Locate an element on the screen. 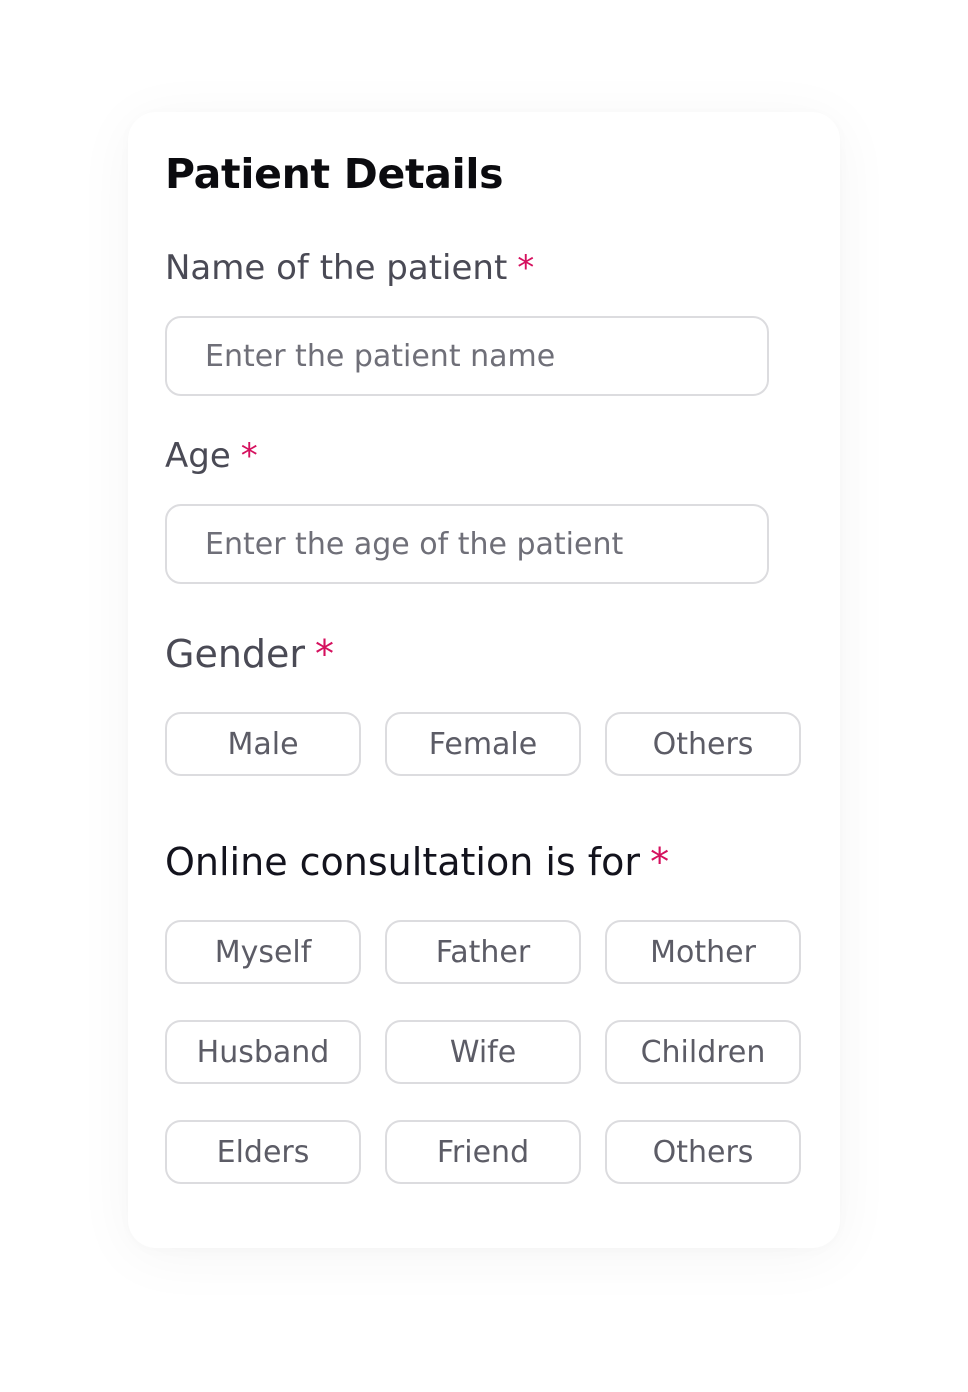 This screenshot has height=1392, width=968. gender-option-others: Others is located at coordinates (703, 744).